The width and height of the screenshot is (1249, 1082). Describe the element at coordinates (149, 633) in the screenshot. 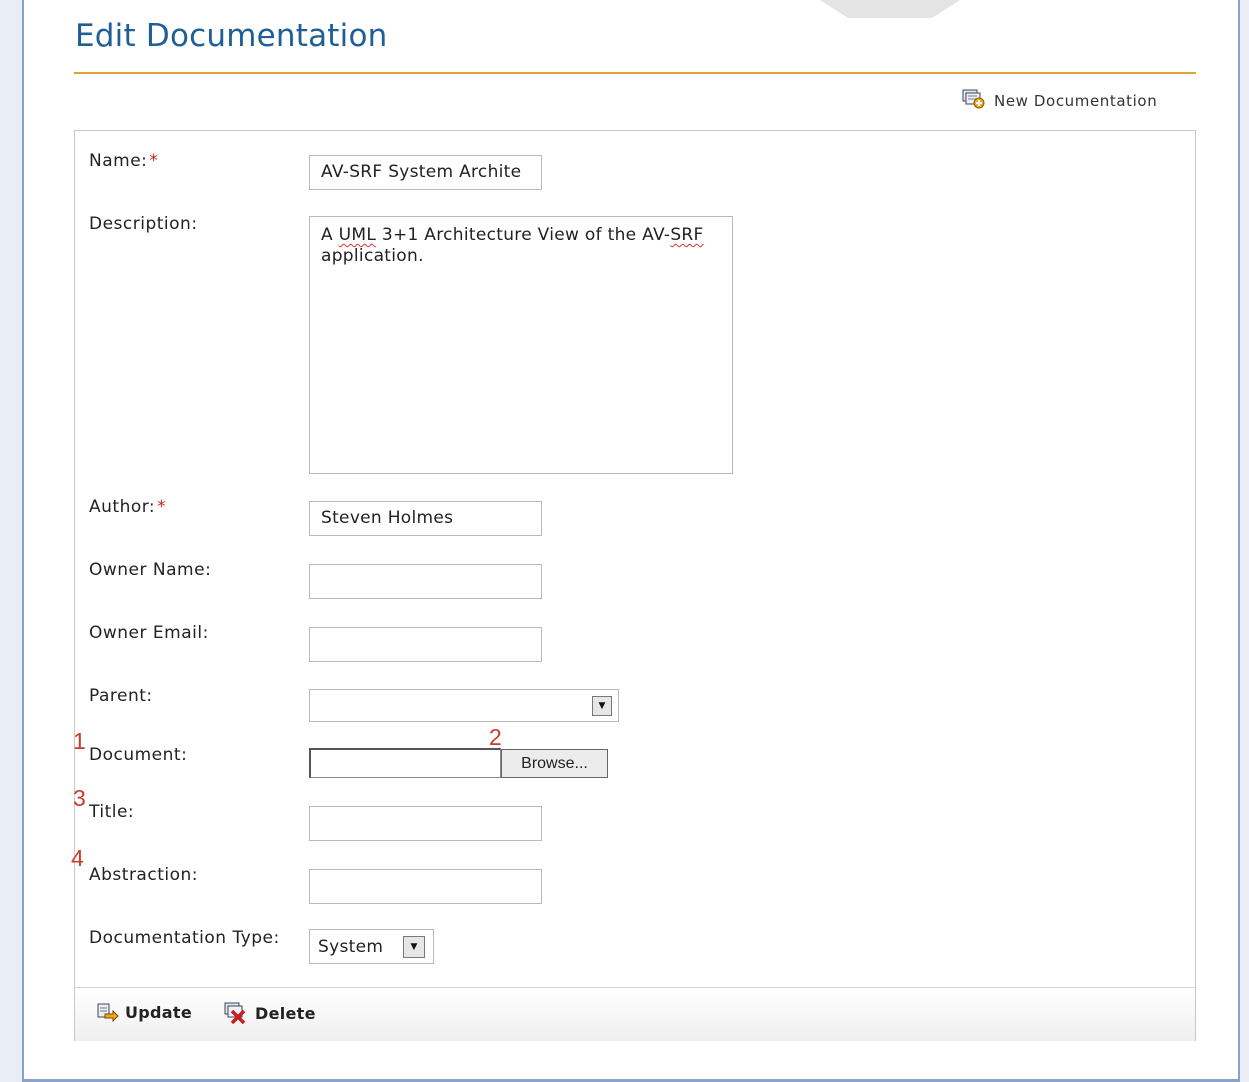

I see `owner-email-label: Owner Email:` at that location.